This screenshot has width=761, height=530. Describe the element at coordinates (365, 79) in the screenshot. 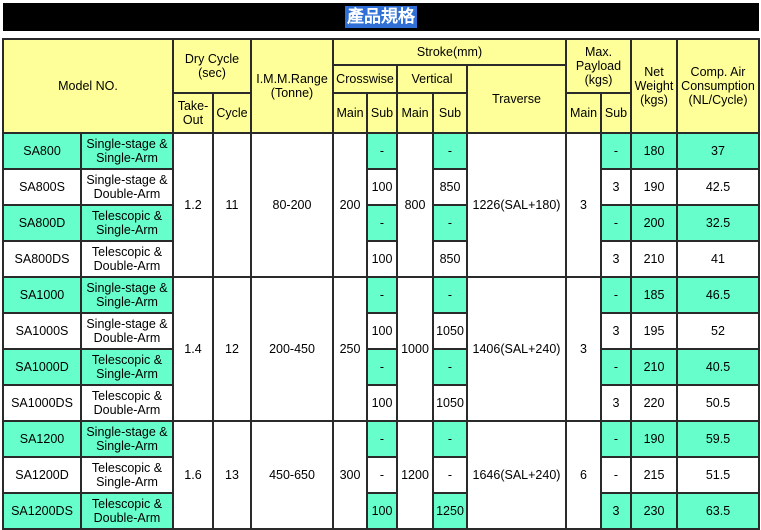

I see `header-crosswise: Crosswise` at that location.